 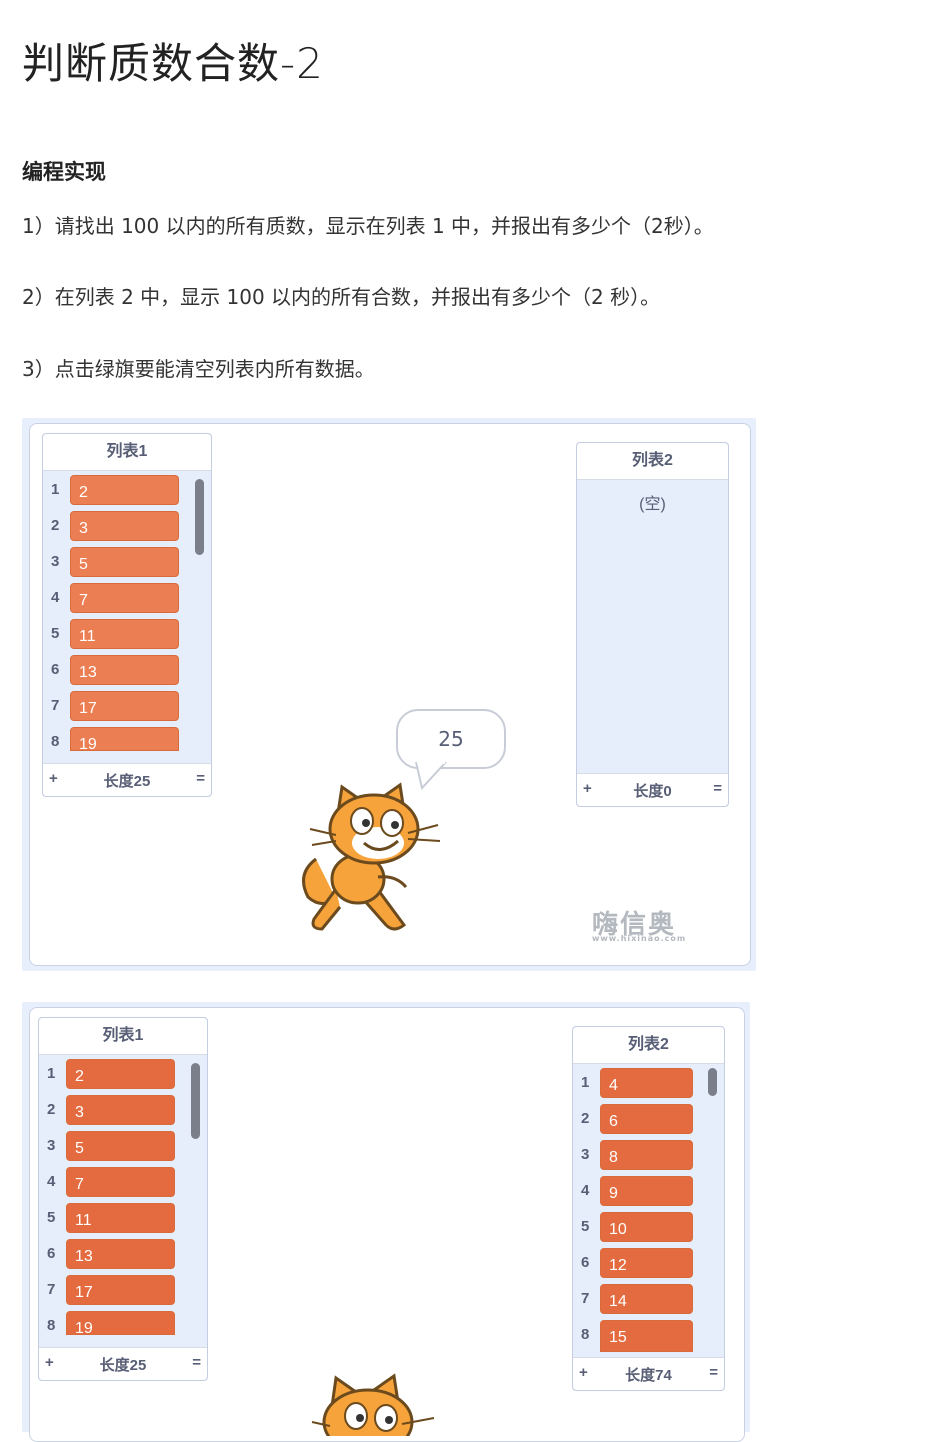 I want to click on list-value: 8, so click(x=646, y=1155).